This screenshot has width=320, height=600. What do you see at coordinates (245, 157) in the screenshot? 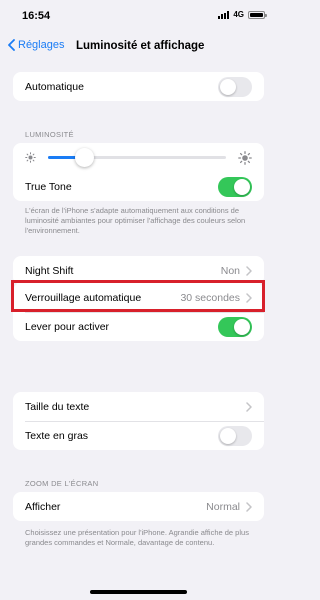
I see `sun-large-icon` at bounding box center [245, 157].